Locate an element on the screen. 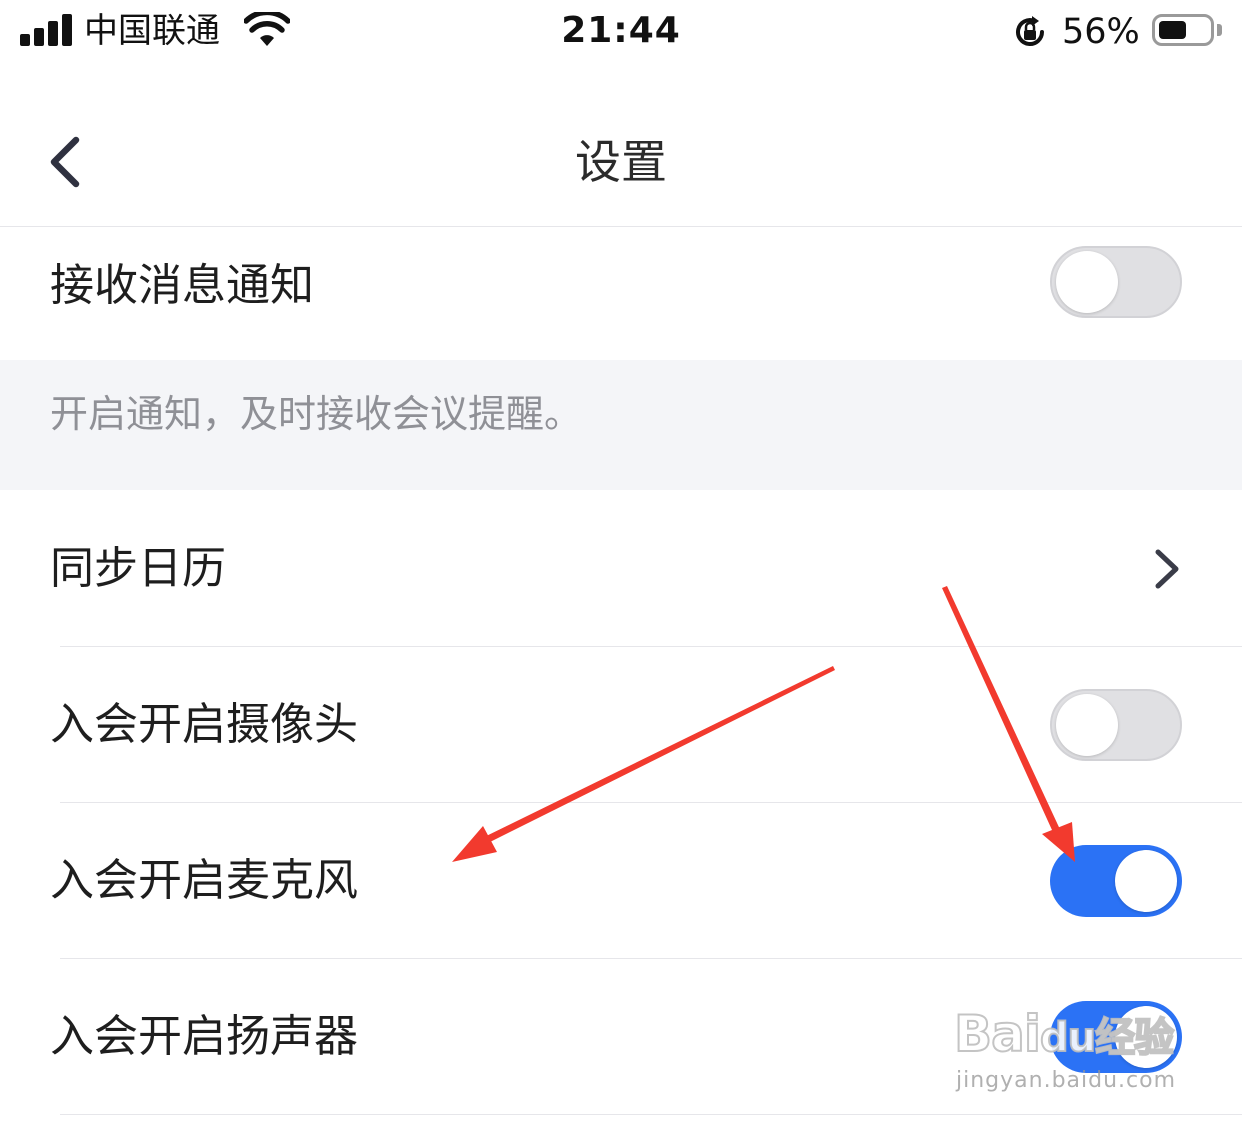 This screenshot has width=1242, height=1123. navigation-bar: 设置 is located at coordinates (621, 146).